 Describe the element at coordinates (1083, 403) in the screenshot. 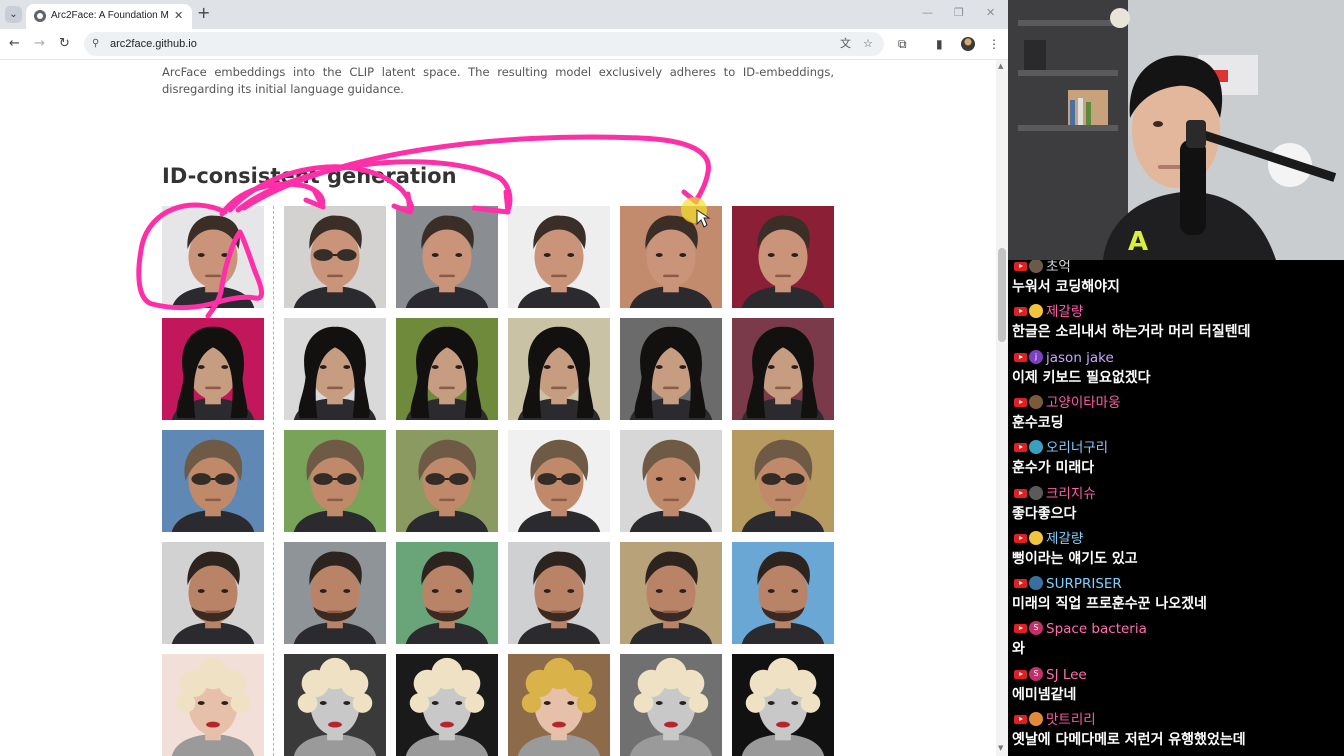

I see `chat-username: 고양이타마웅` at that location.